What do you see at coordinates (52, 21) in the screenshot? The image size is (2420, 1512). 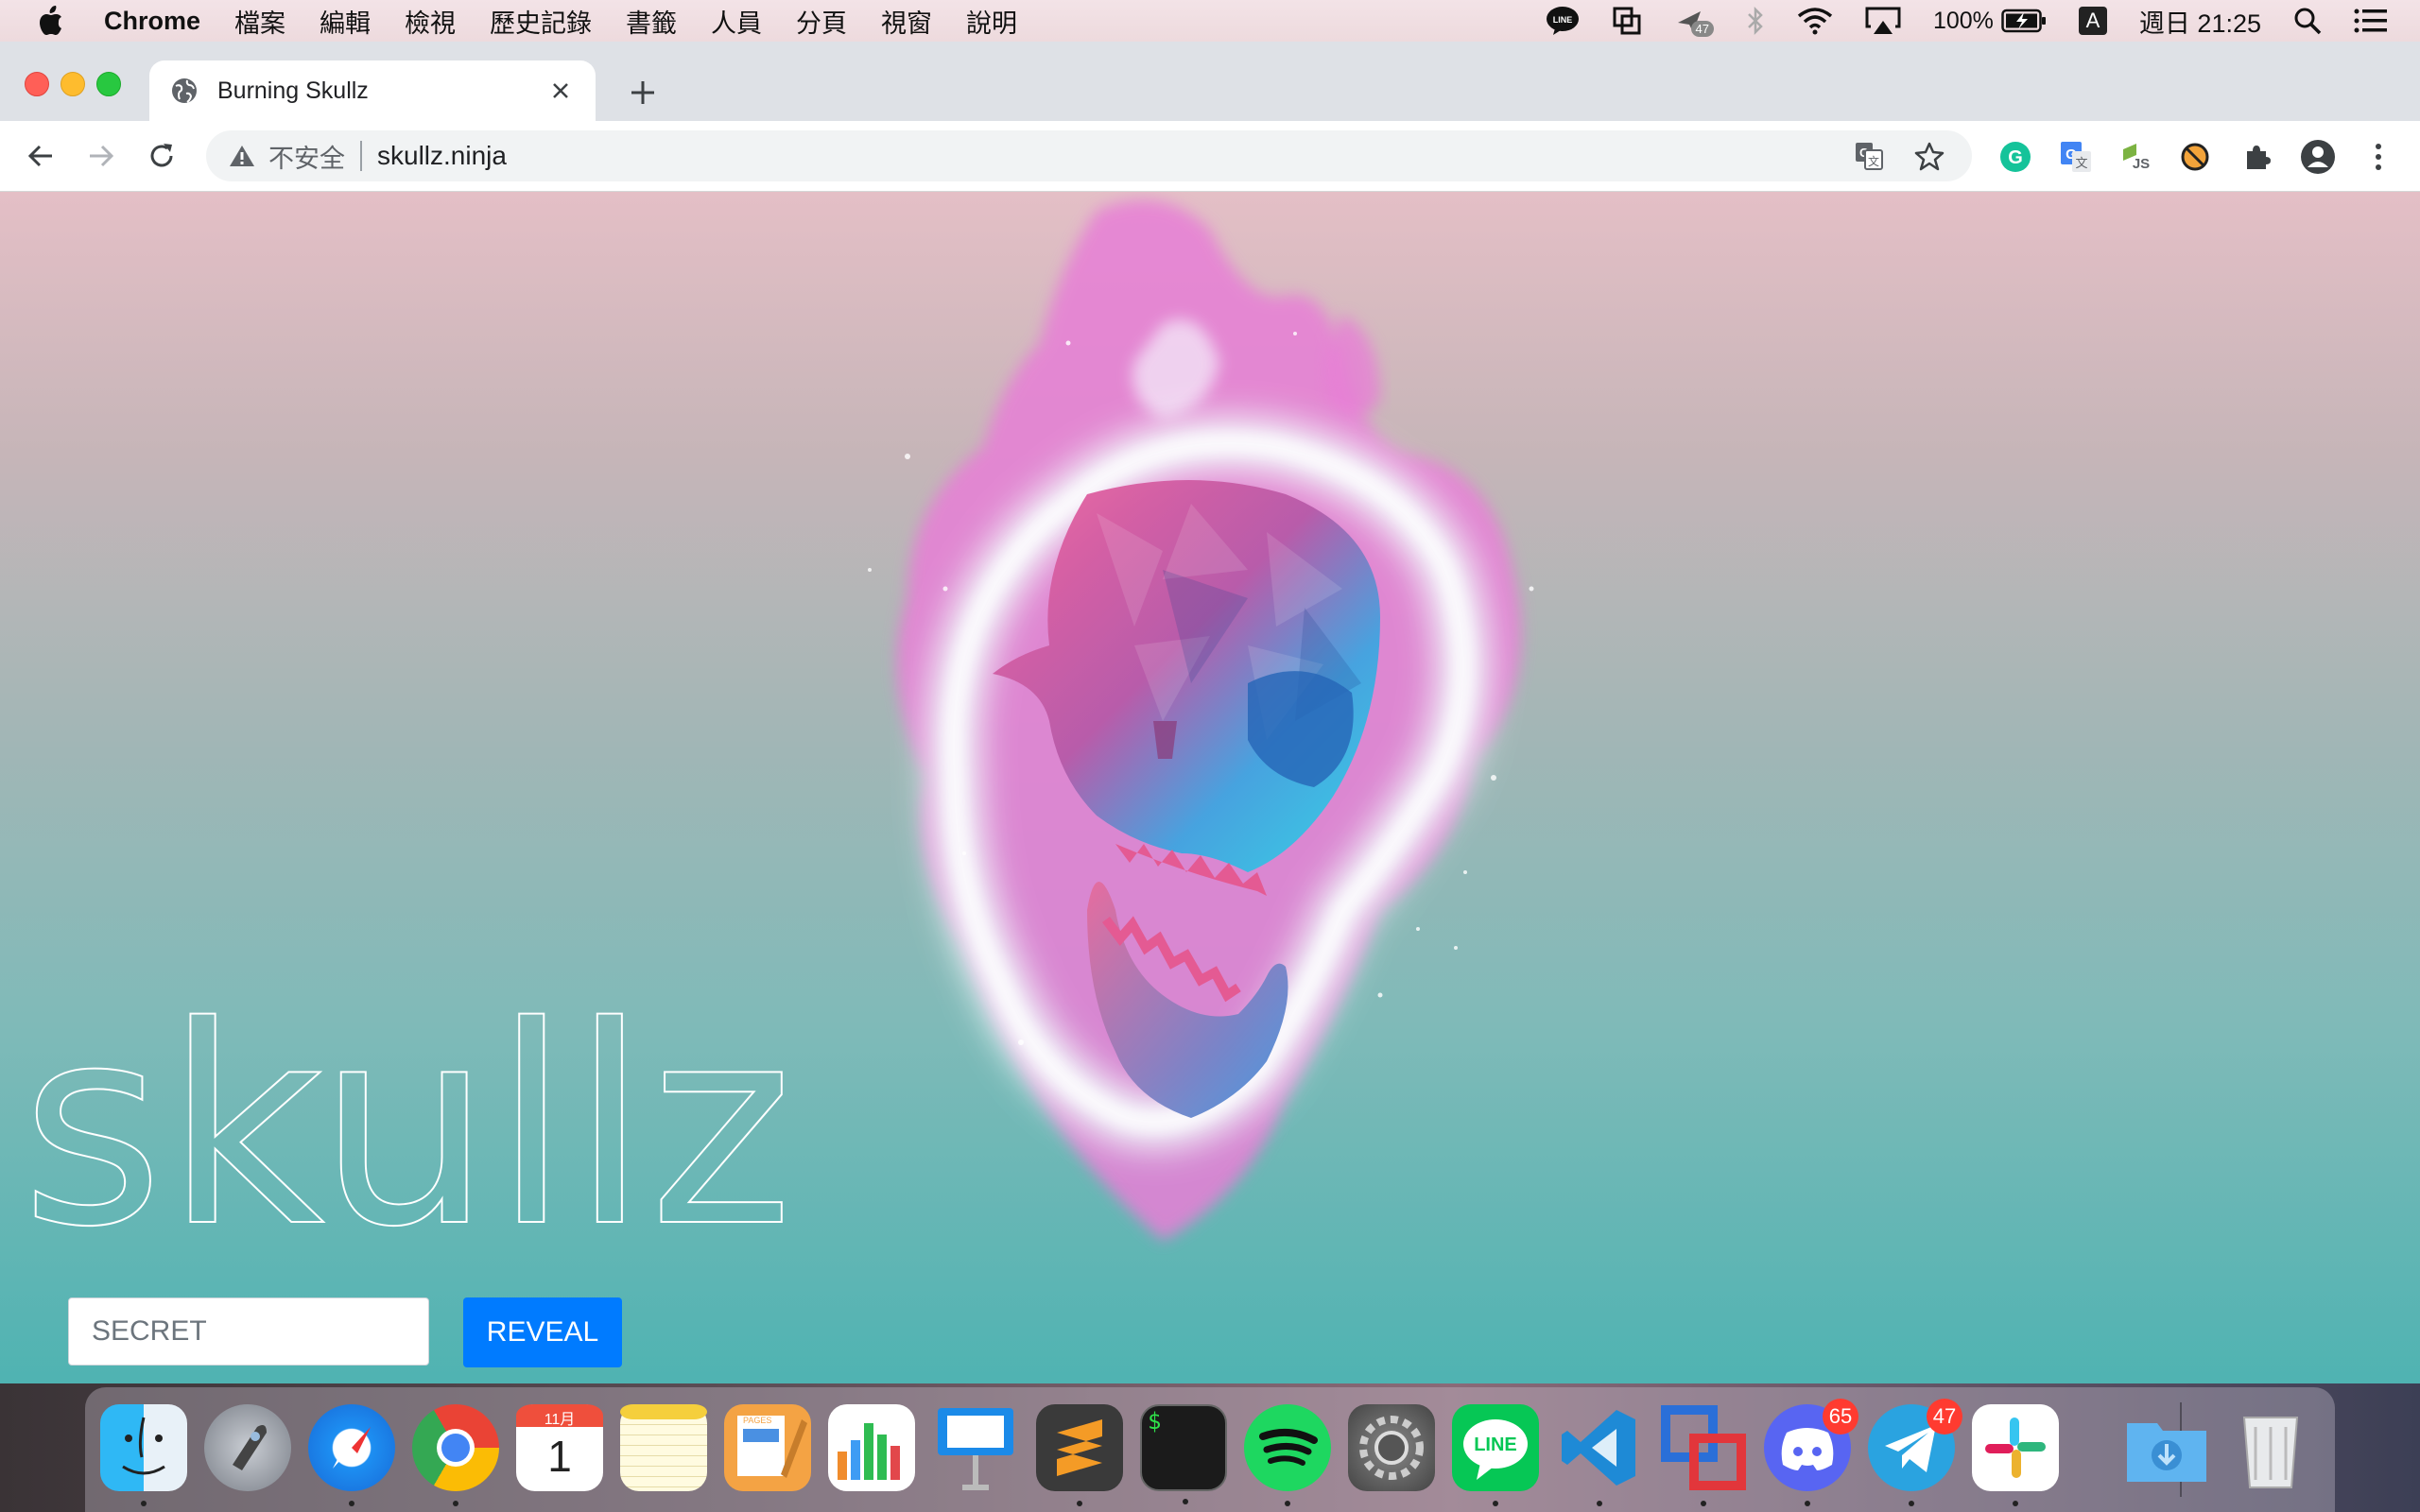 I see `apple-menu-icon` at bounding box center [52, 21].